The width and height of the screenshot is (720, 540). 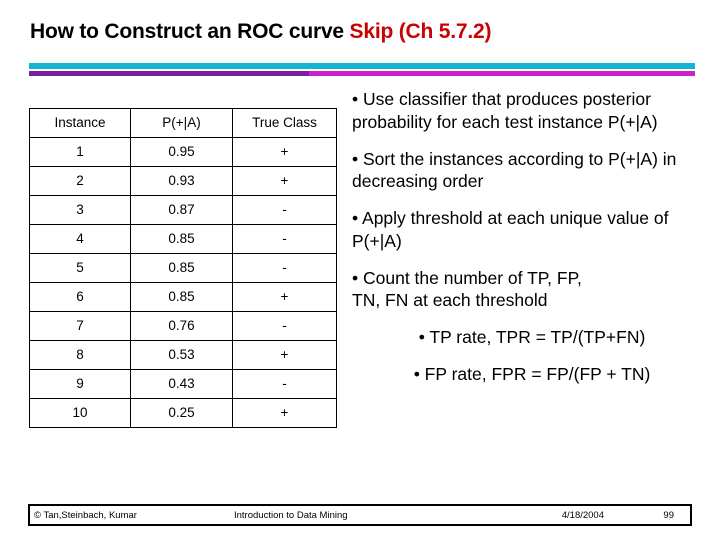 What do you see at coordinates (284, 123) in the screenshot?
I see `column-header-true-class: True Class` at bounding box center [284, 123].